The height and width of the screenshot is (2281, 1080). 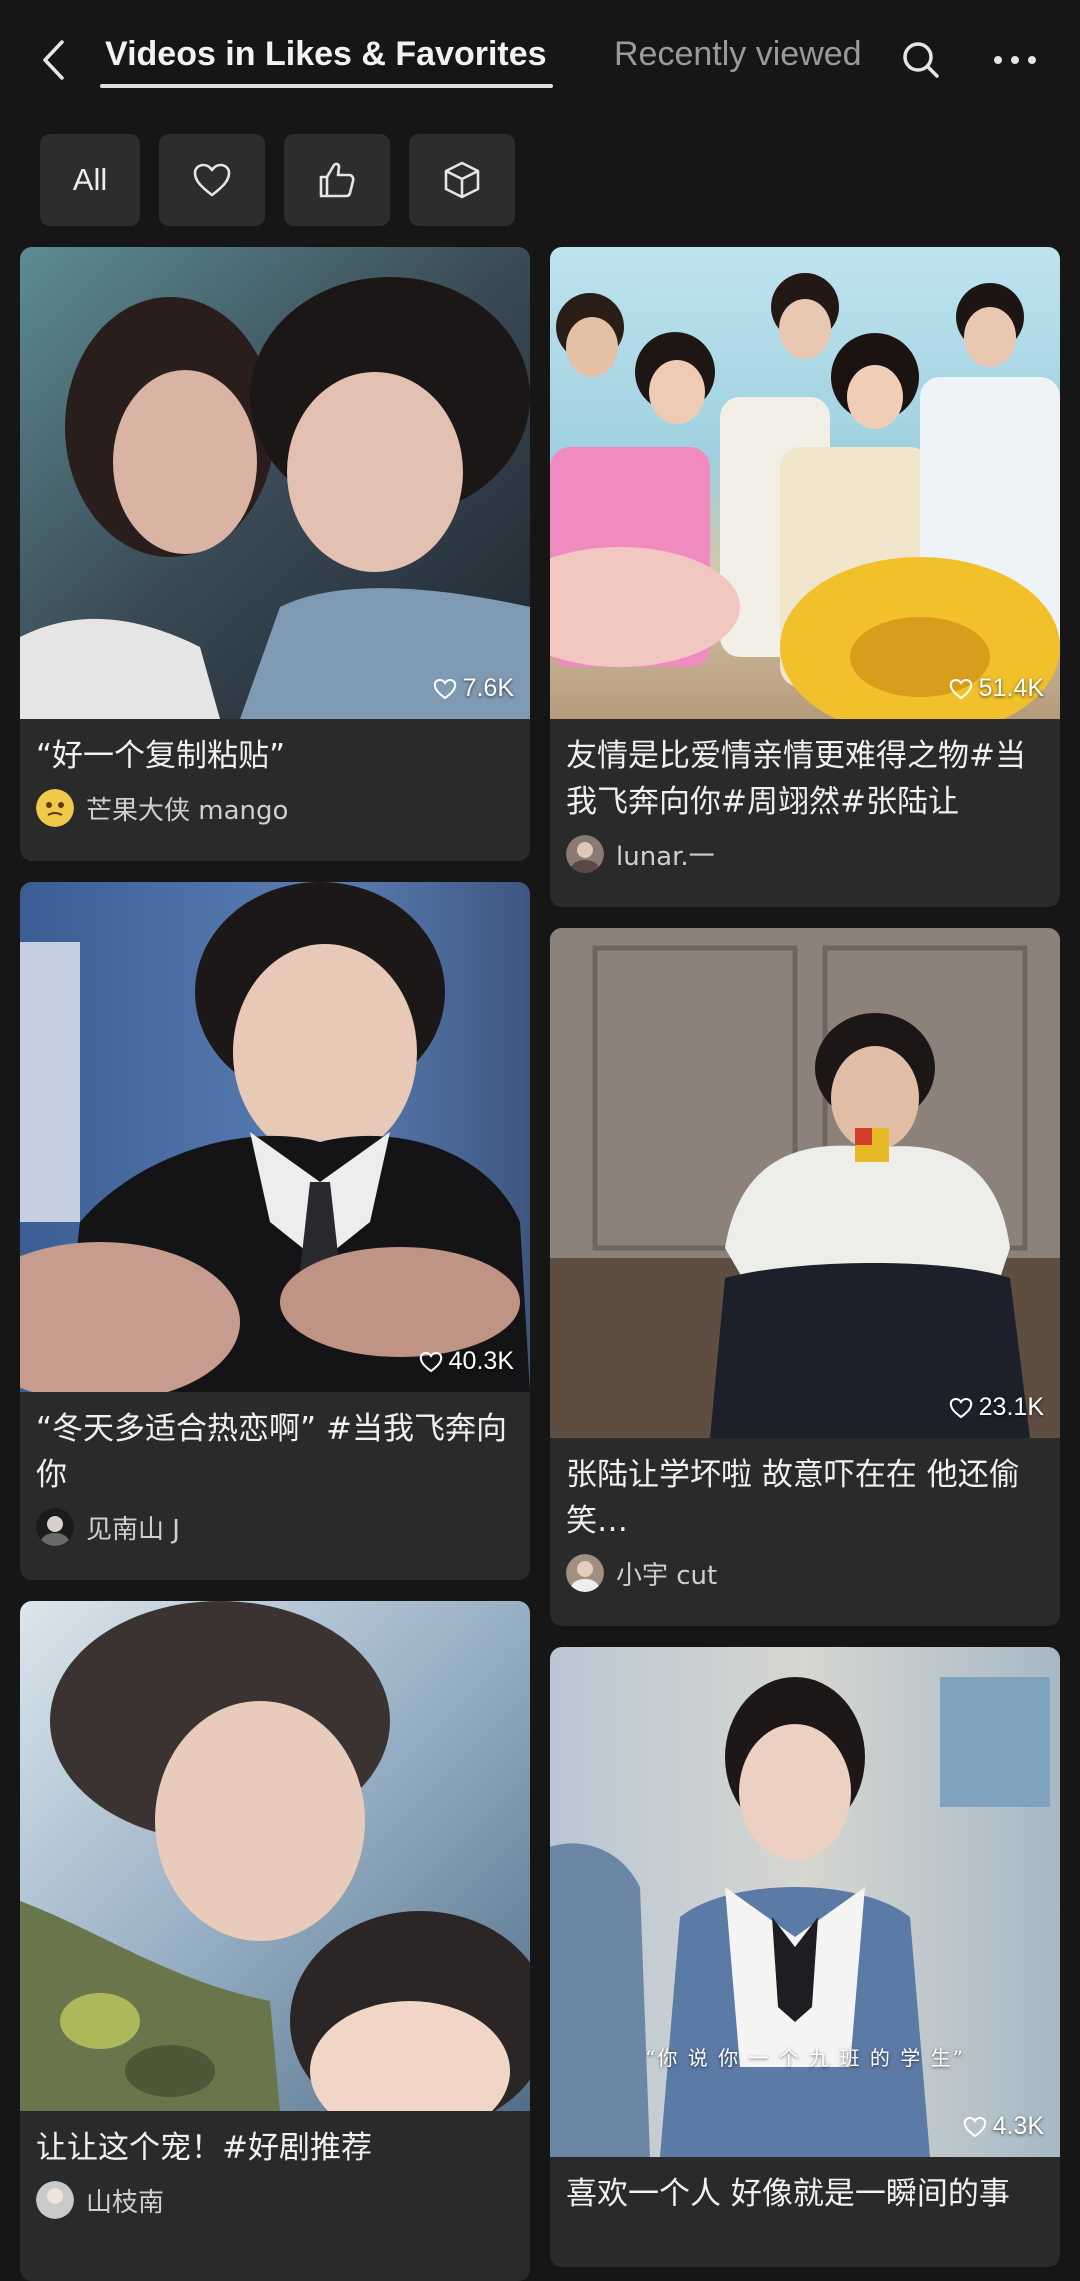 I want to click on active-tab-indicator, so click(x=326, y=86).